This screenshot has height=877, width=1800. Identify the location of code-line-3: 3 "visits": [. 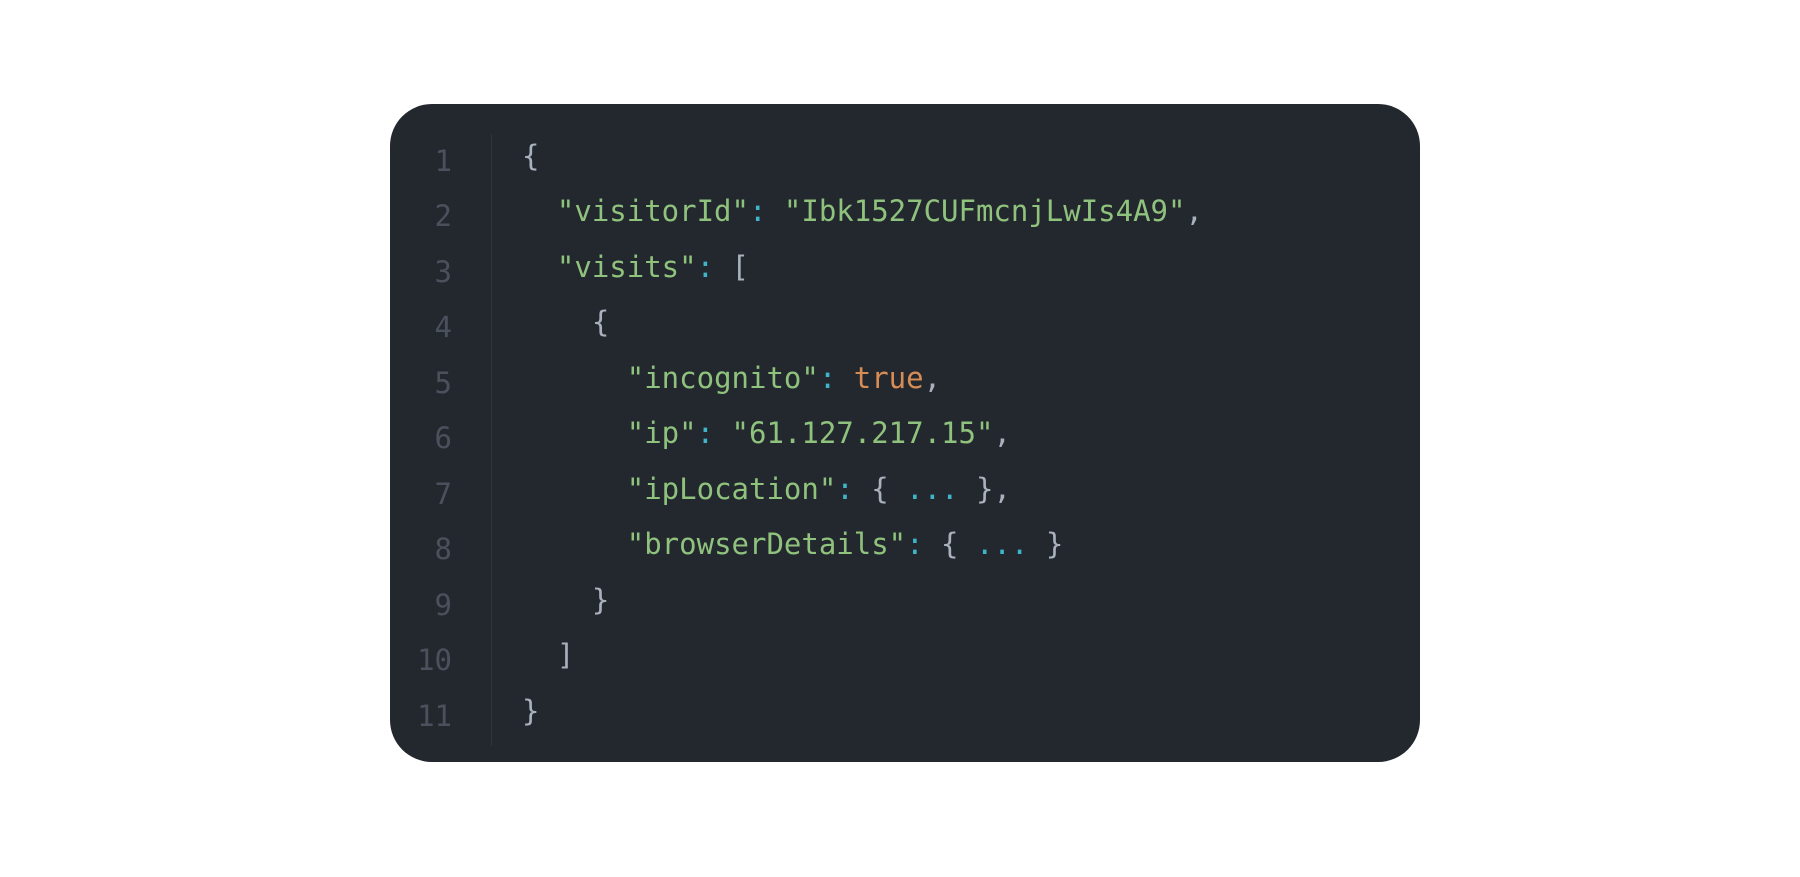
(905, 267).